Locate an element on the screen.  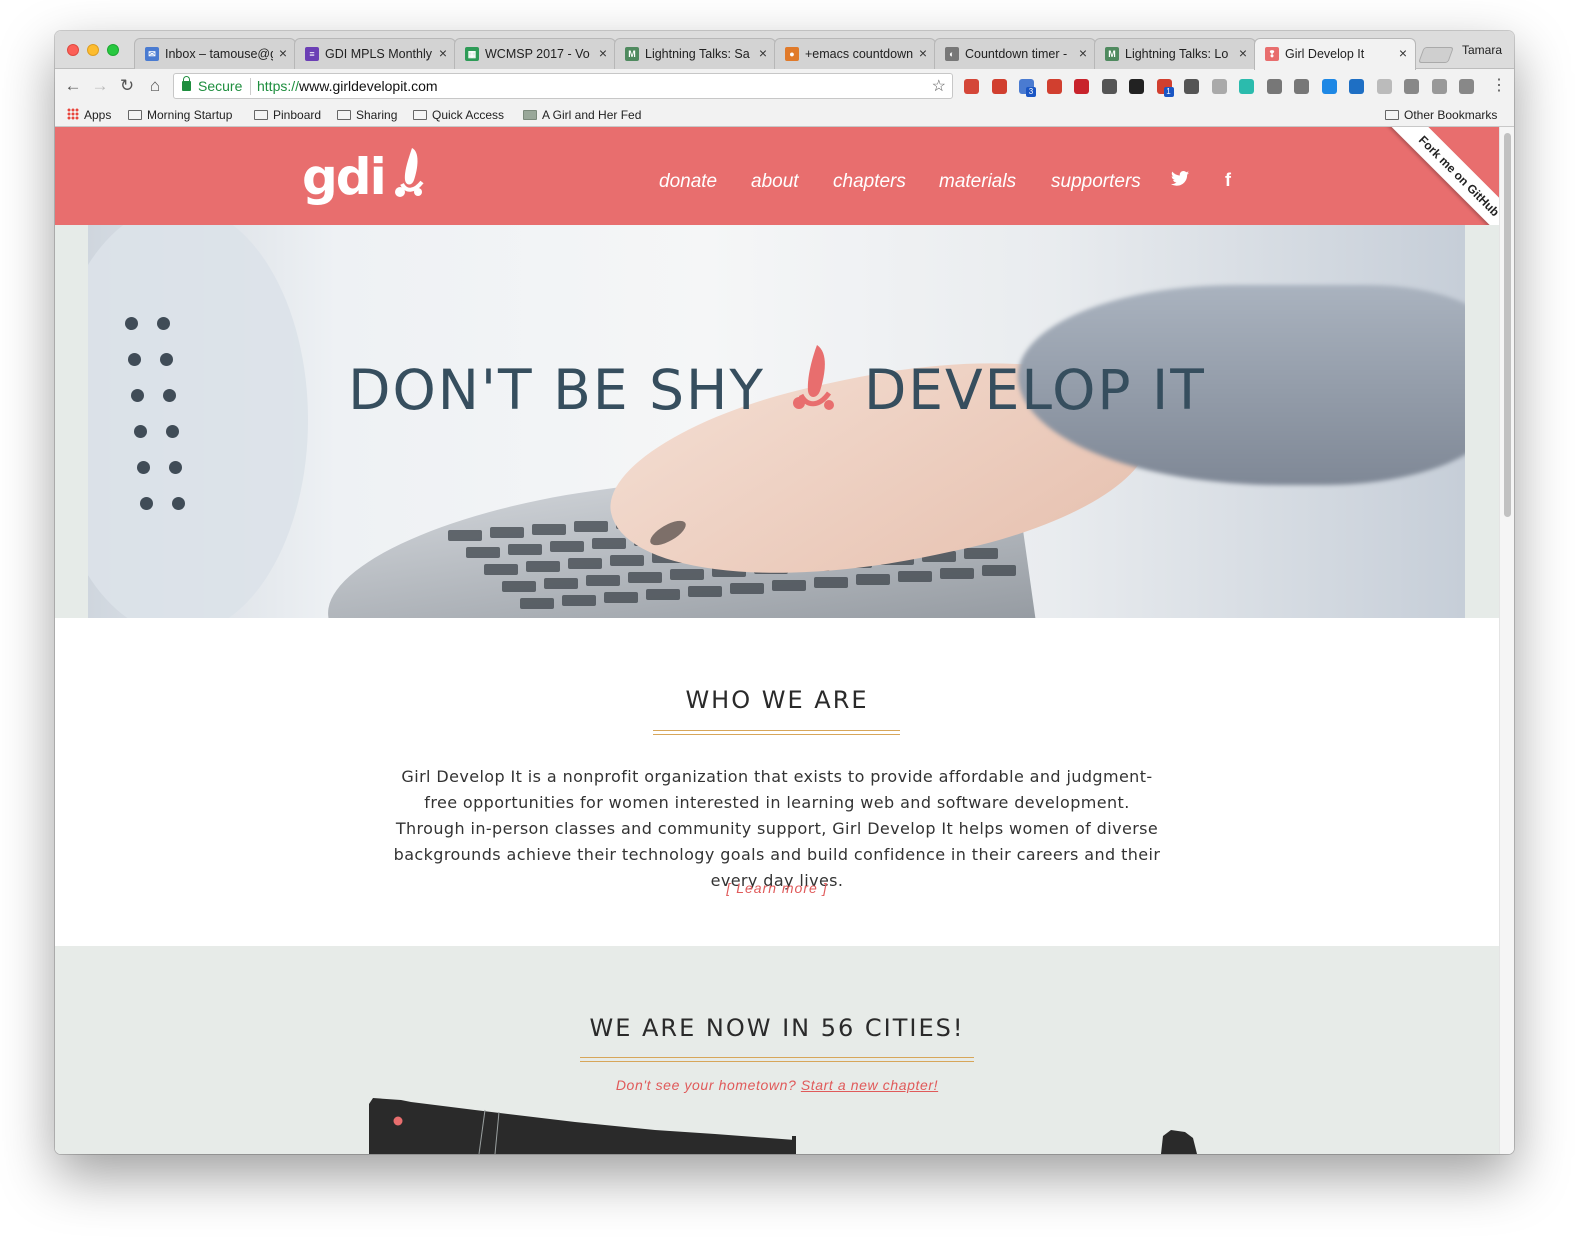
hero-splash-icon is located at coordinates (814, 383).